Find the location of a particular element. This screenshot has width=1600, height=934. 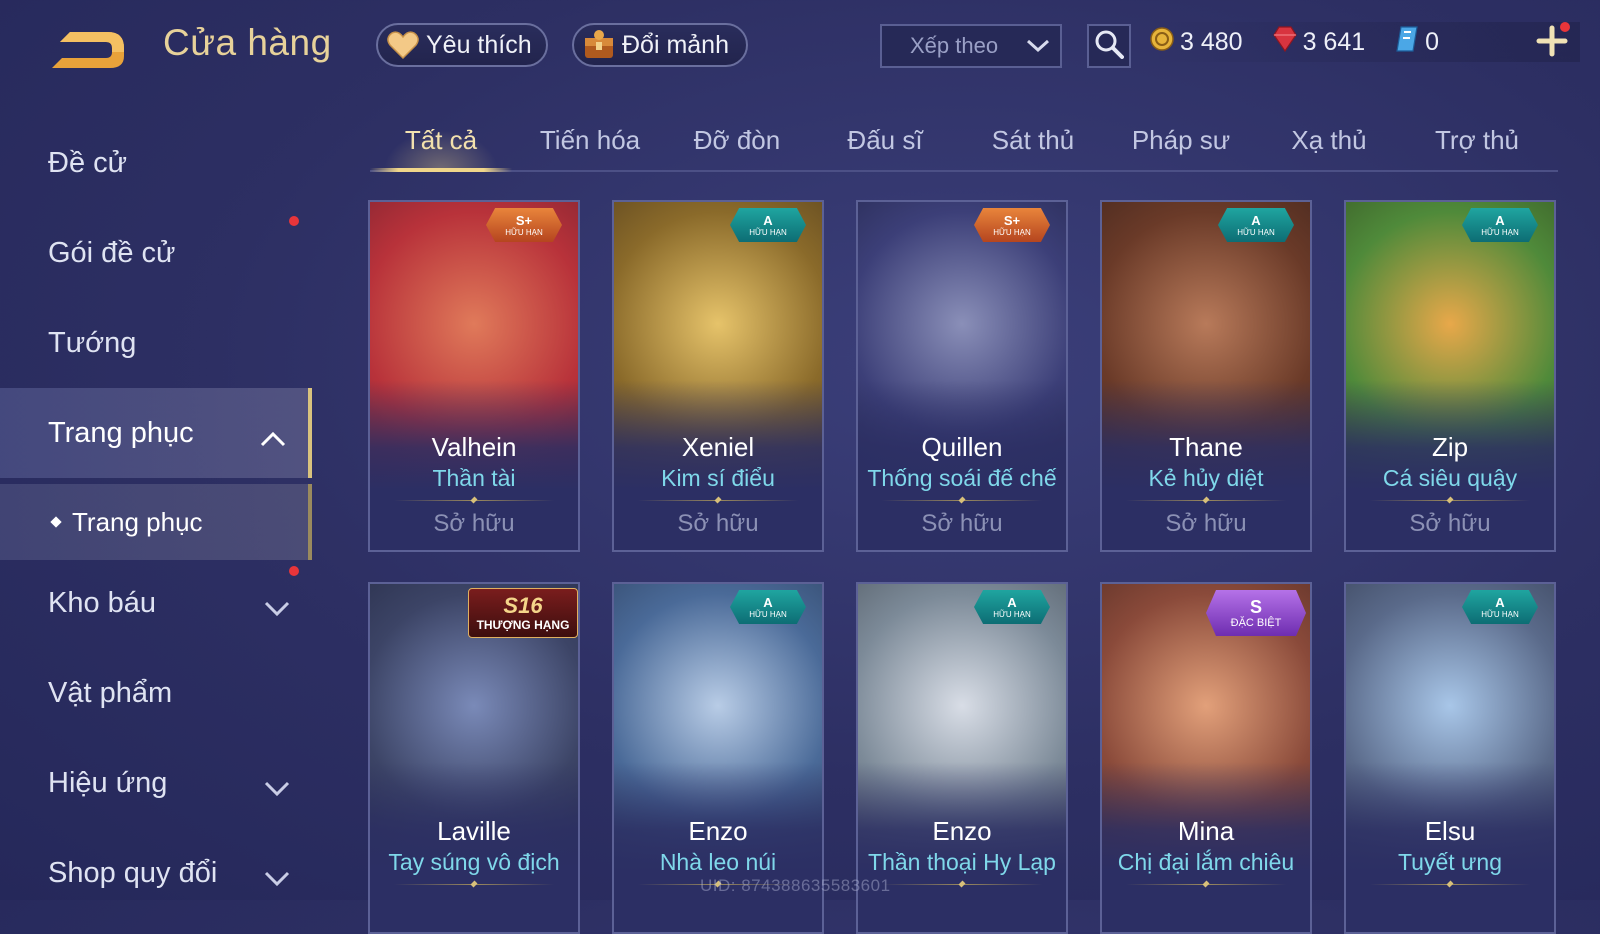

hero-name: Xeniel is located at coordinates (718, 447).